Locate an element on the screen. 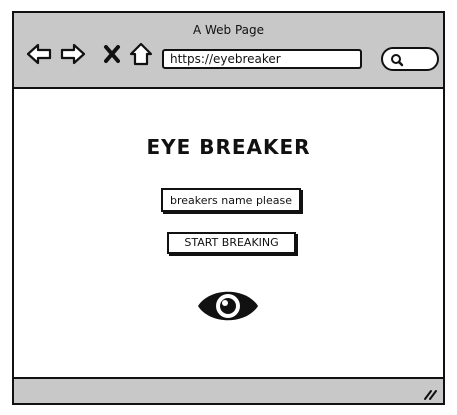 This screenshot has height=415, width=457. close-x-icon is located at coordinates (113, 54).